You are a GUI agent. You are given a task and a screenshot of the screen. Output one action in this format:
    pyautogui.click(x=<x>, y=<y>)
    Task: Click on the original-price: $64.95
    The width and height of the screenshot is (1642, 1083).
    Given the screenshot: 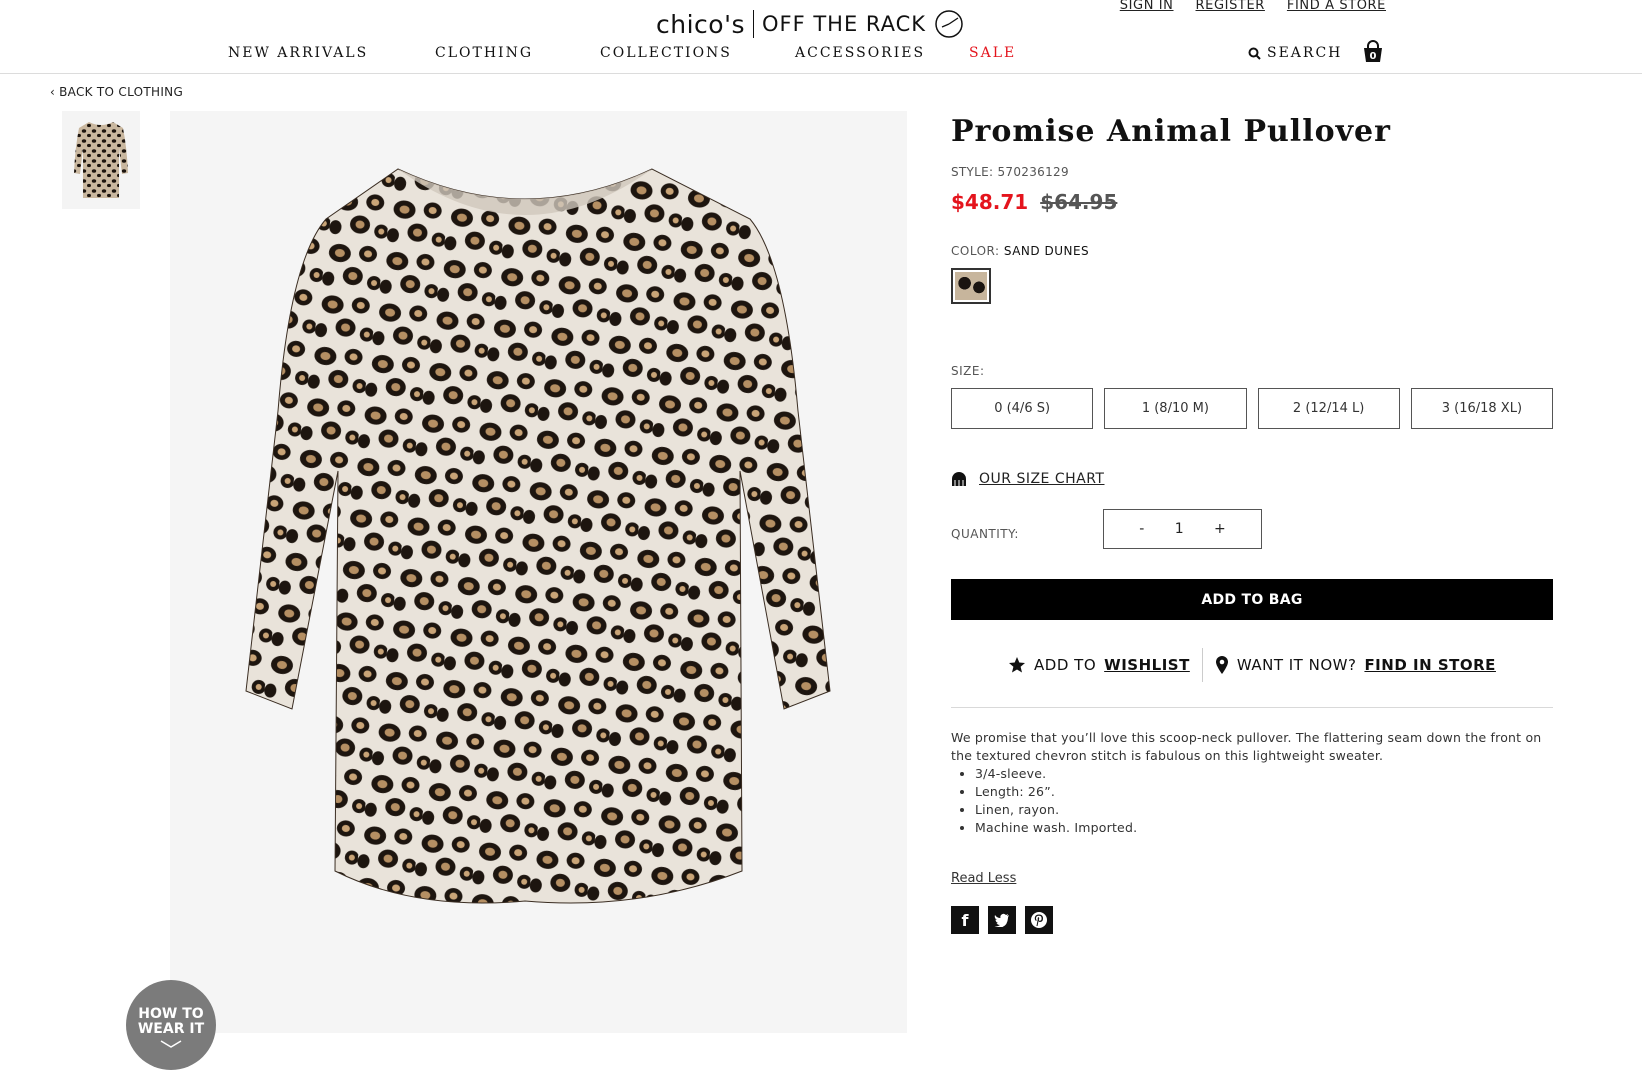 What is the action you would take?
    pyautogui.click(x=1079, y=202)
    